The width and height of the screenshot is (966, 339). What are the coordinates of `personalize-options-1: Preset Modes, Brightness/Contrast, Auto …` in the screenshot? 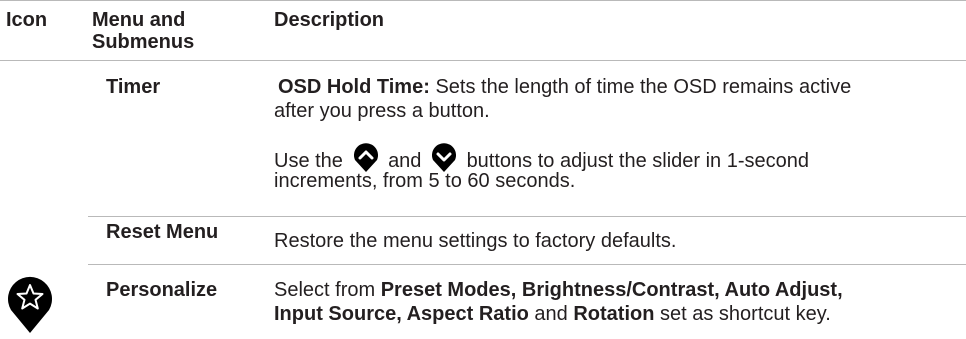 It's located at (611, 290).